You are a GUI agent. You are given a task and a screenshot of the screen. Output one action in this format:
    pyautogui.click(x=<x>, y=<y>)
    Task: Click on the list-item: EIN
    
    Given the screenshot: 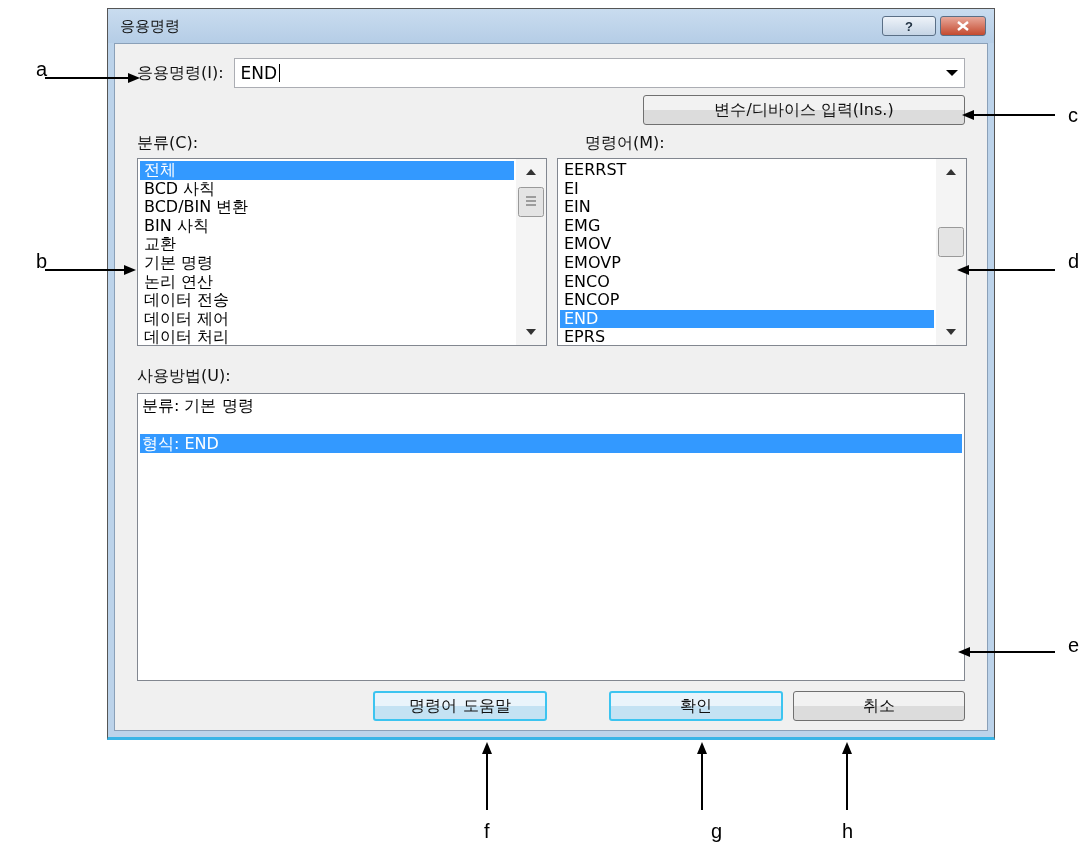 What is the action you would take?
    pyautogui.click(x=747, y=207)
    